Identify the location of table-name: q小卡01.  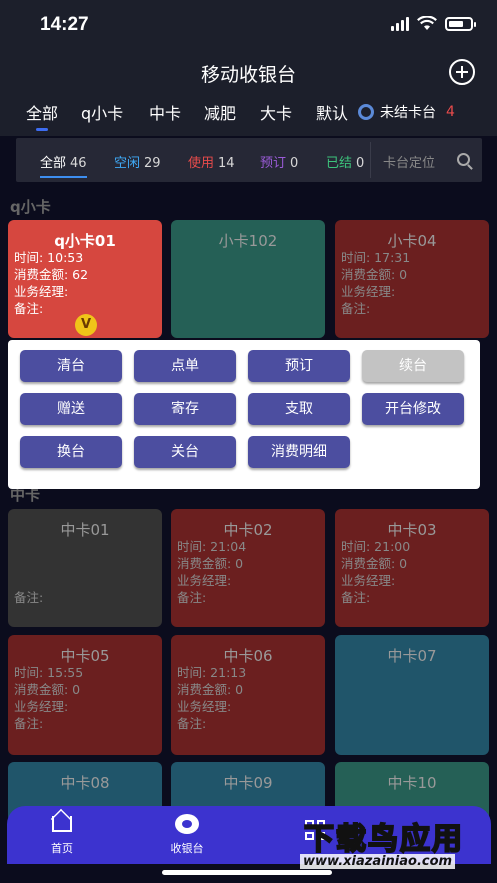
(85, 241).